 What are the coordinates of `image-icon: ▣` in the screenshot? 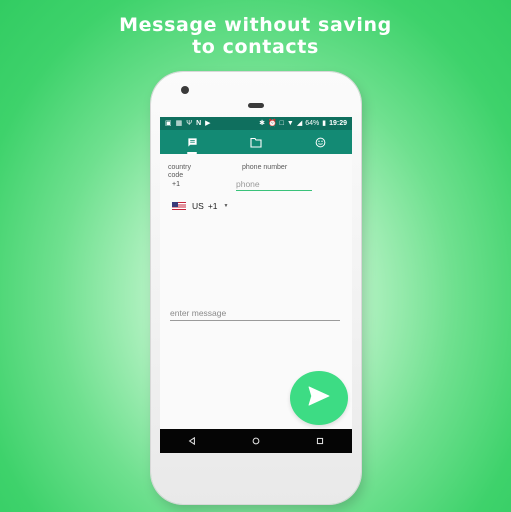 It's located at (168, 123).